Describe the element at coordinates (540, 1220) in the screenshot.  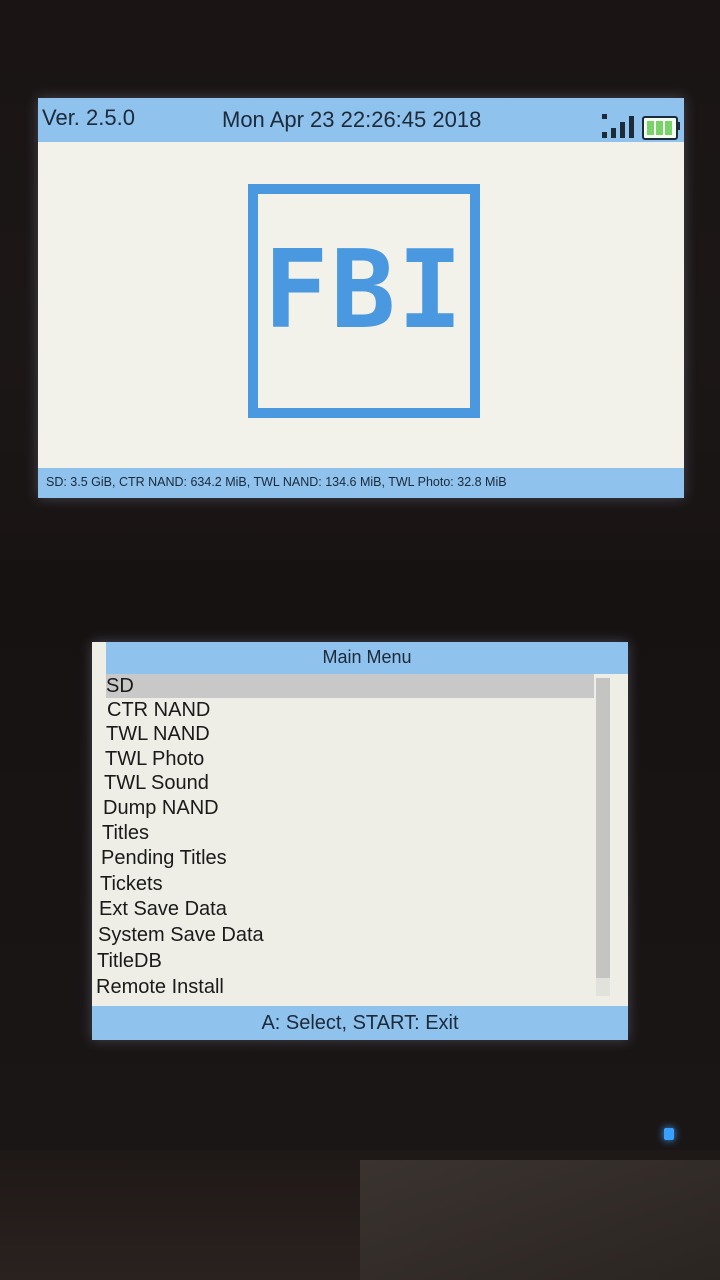
I see `background-paper` at that location.